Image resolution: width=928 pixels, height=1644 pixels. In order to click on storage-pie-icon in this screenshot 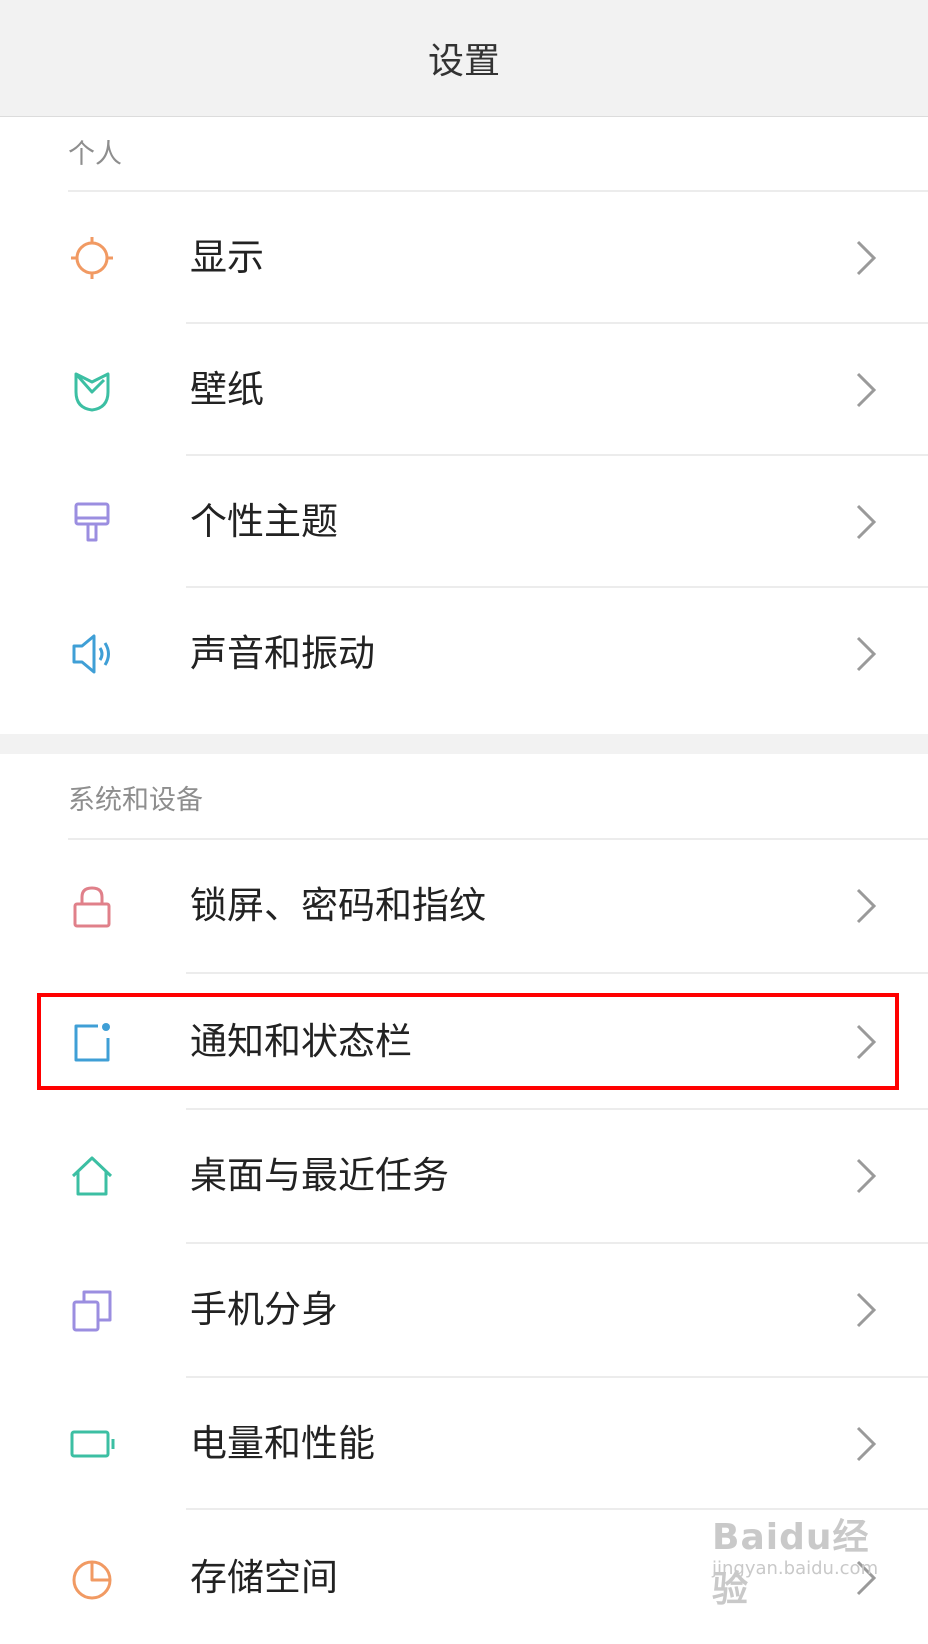, I will do `click(92, 1578)`.